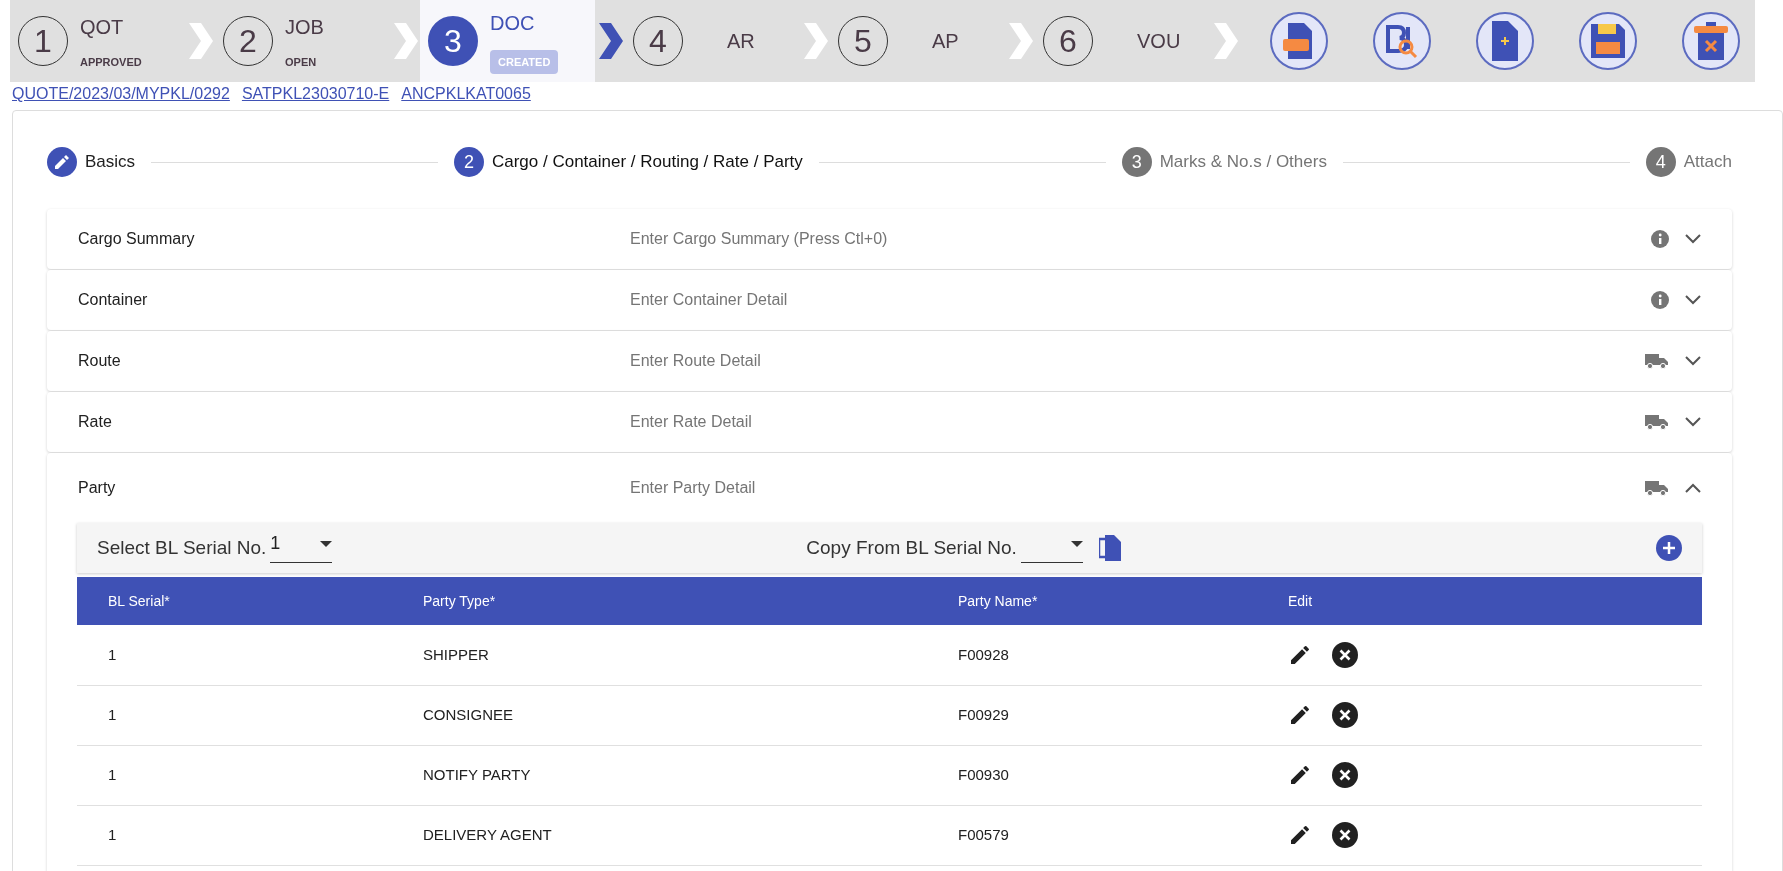 This screenshot has height=871, width=1783. I want to click on magnifier-icon, so click(1402, 41).